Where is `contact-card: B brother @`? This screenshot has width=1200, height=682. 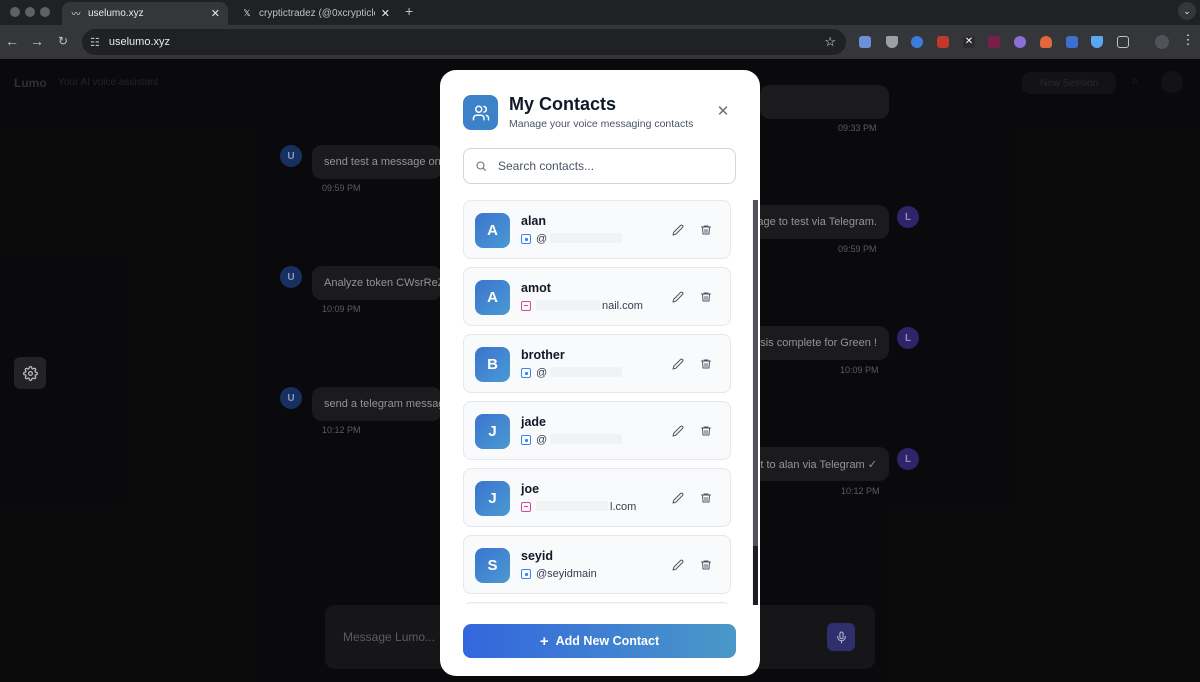 contact-card: B brother @ is located at coordinates (597, 363).